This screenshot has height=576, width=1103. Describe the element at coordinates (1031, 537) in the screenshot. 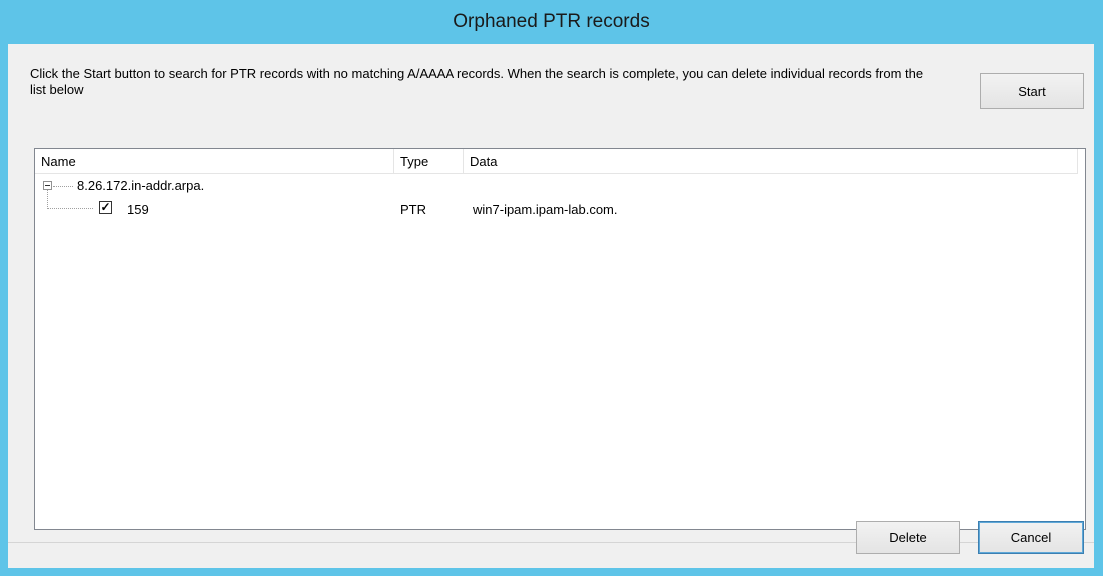

I see `cancel-button: Cancel` at that location.